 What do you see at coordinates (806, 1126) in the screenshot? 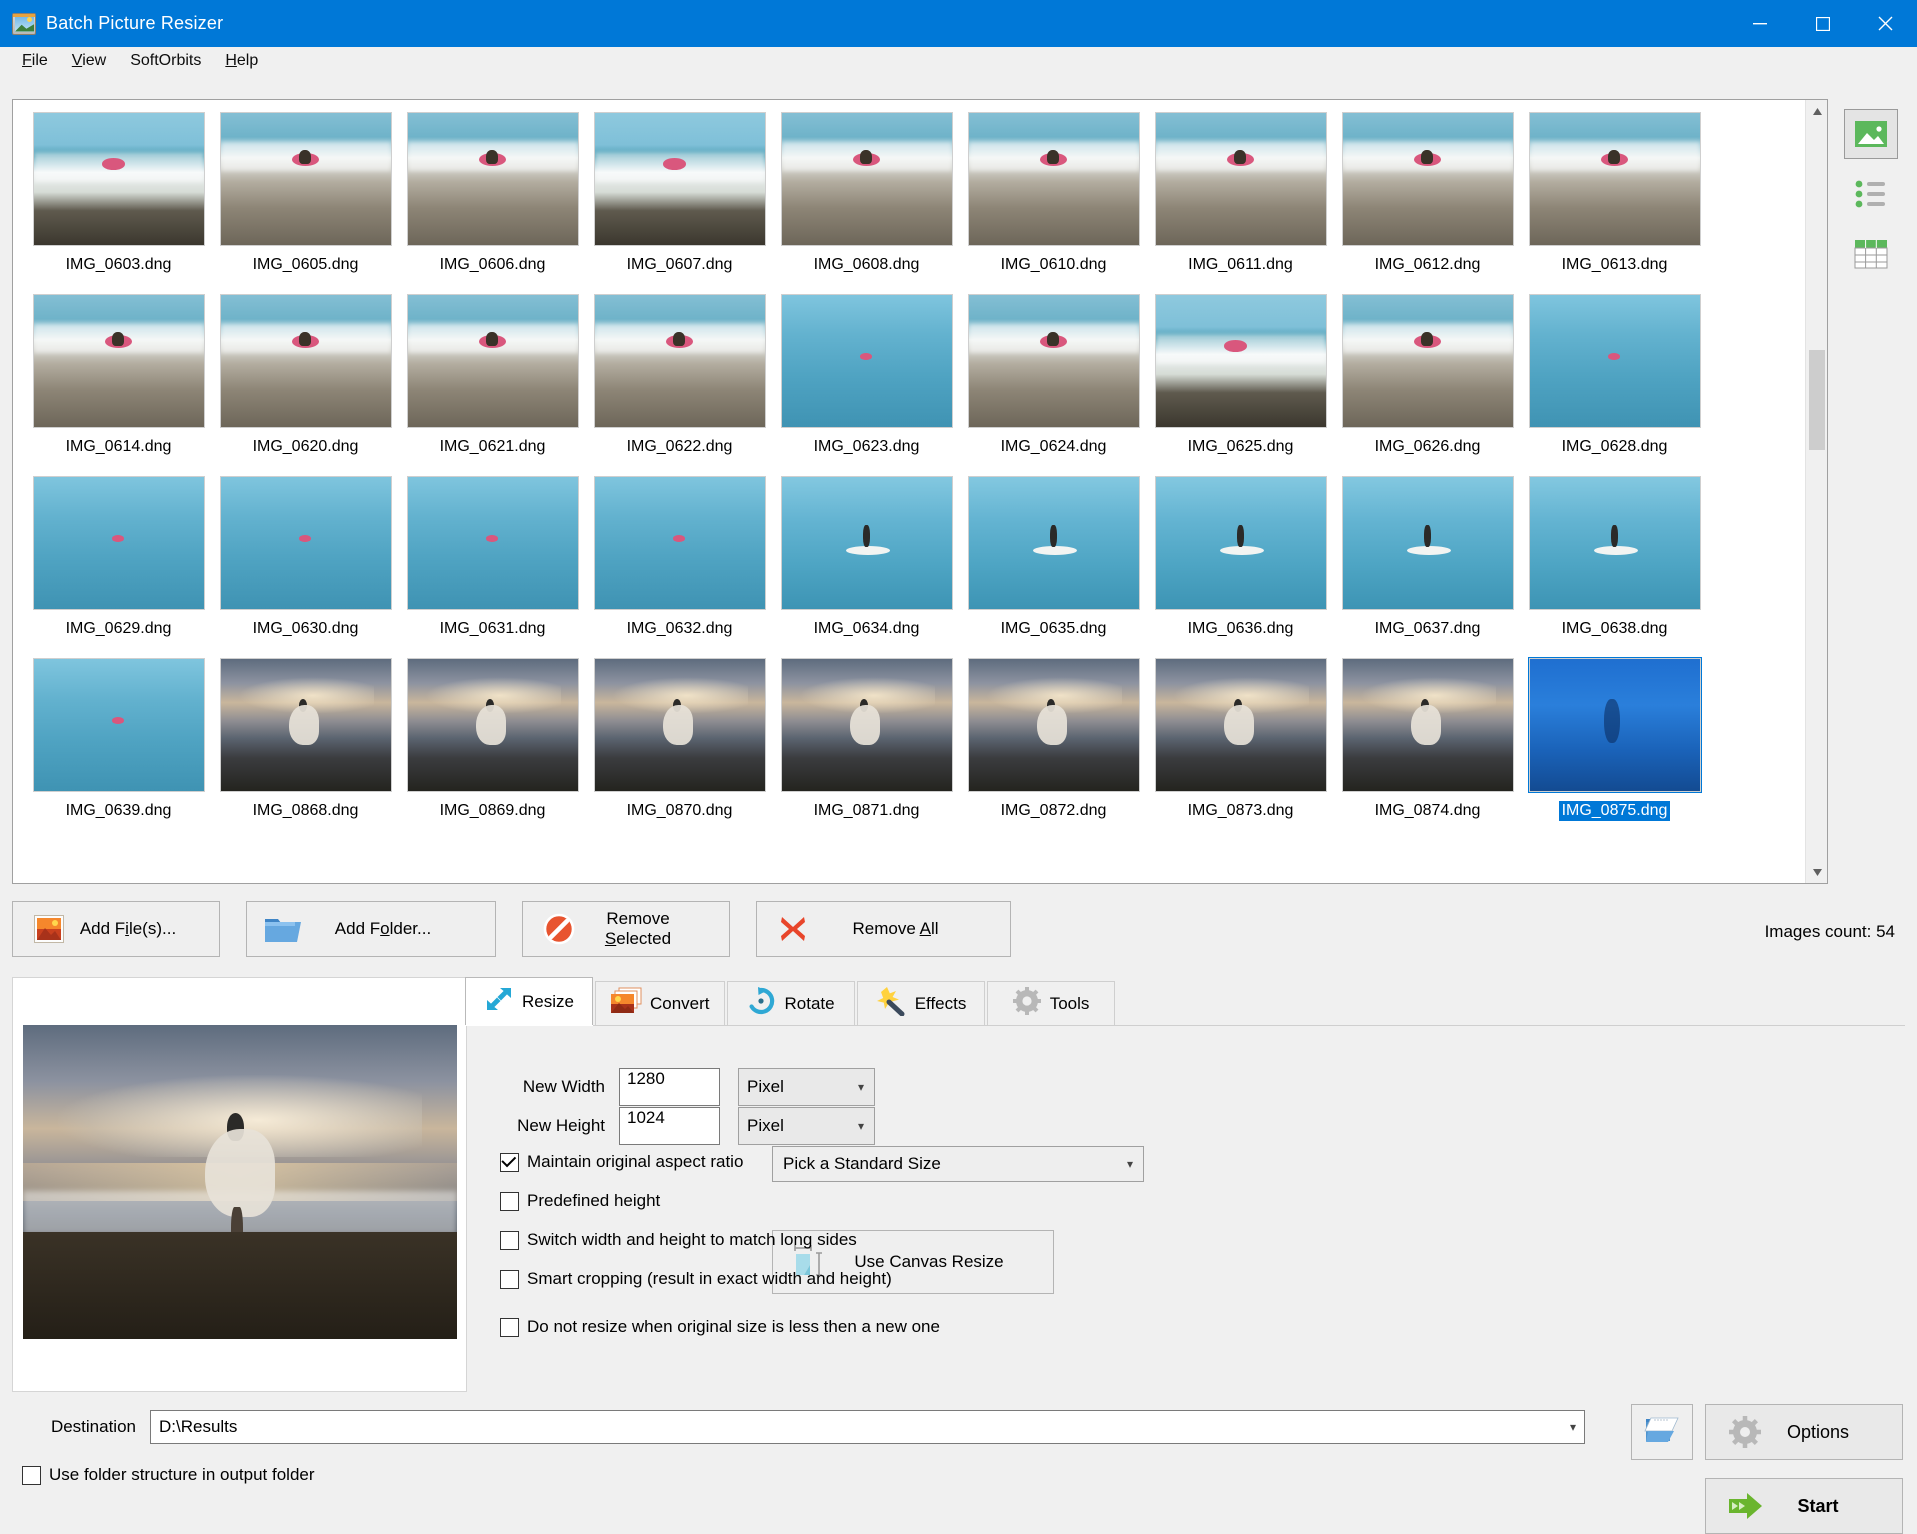
I see `new-height-unit-select: Pixel ▾` at bounding box center [806, 1126].